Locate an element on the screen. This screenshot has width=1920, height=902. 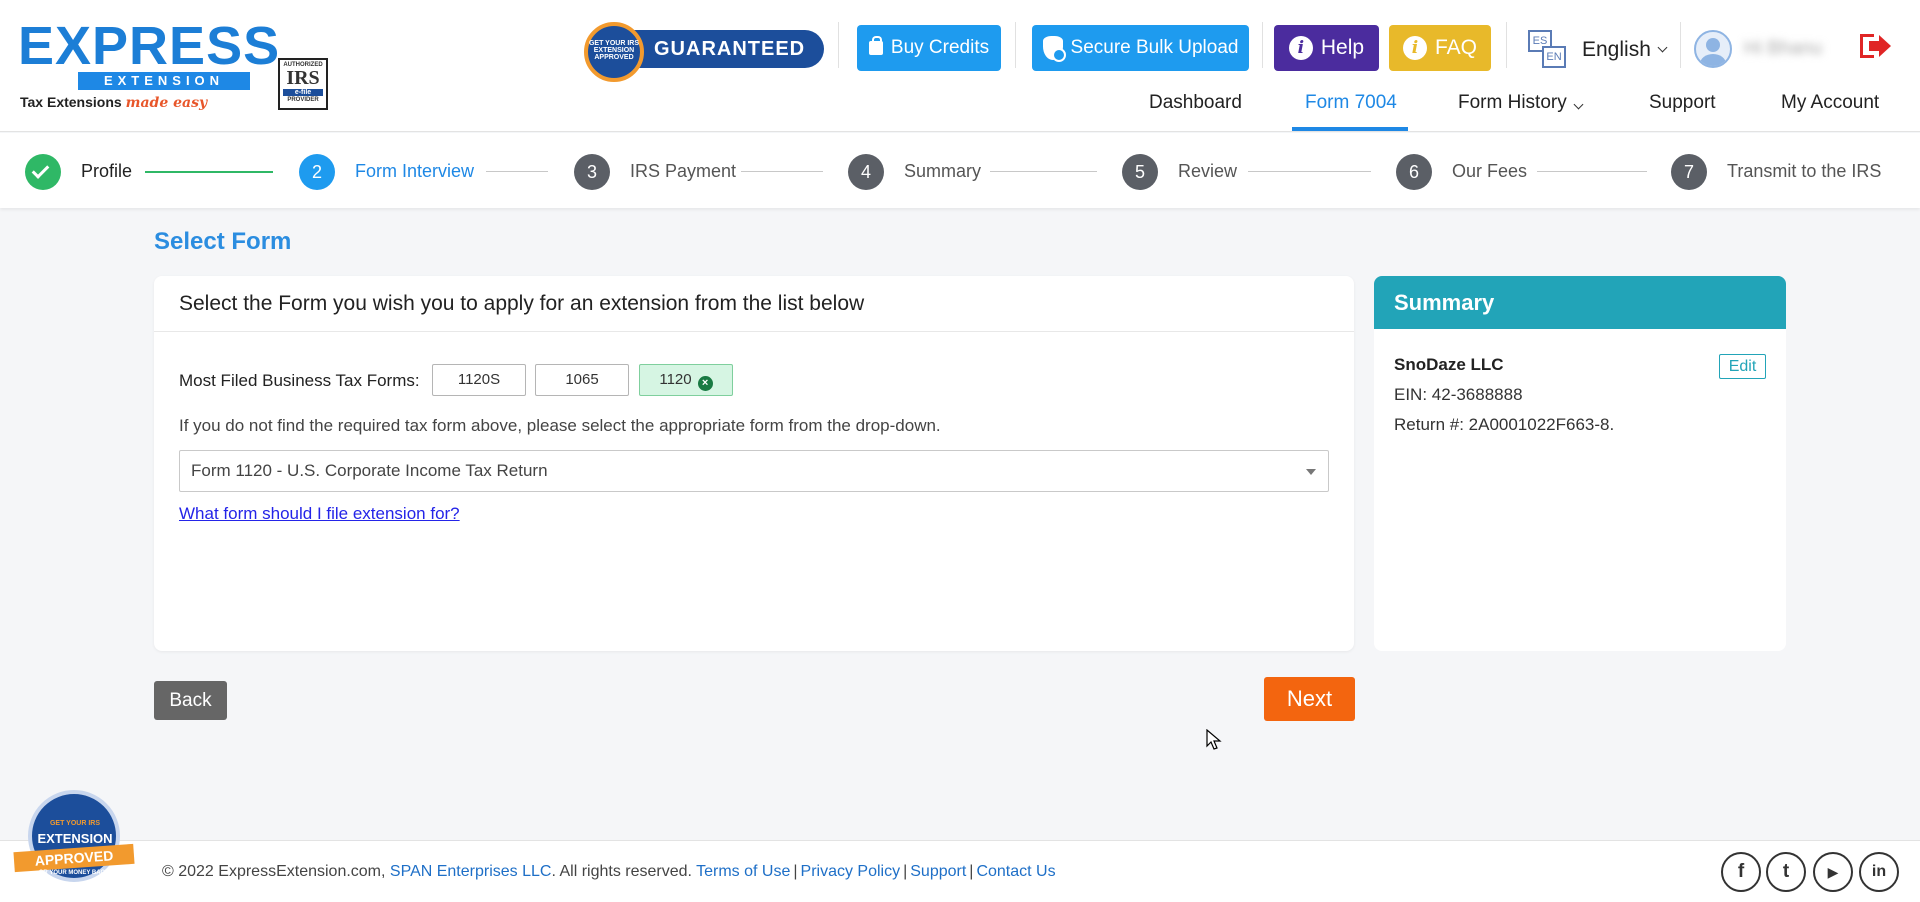
step-our-fees: Our Fees is located at coordinates (1490, 171).